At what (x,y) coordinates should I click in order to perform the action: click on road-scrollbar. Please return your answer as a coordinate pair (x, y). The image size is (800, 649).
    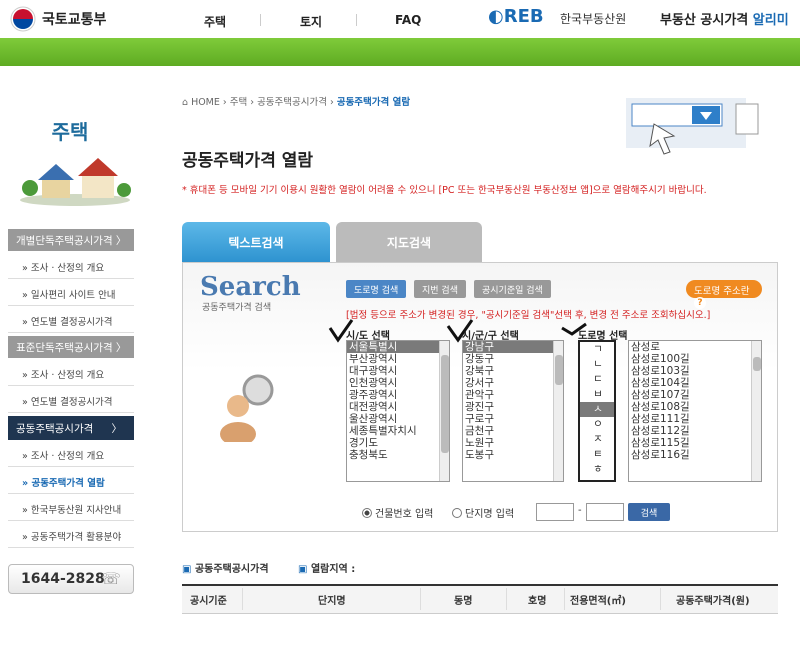
    Looking at the image, I should click on (756, 411).